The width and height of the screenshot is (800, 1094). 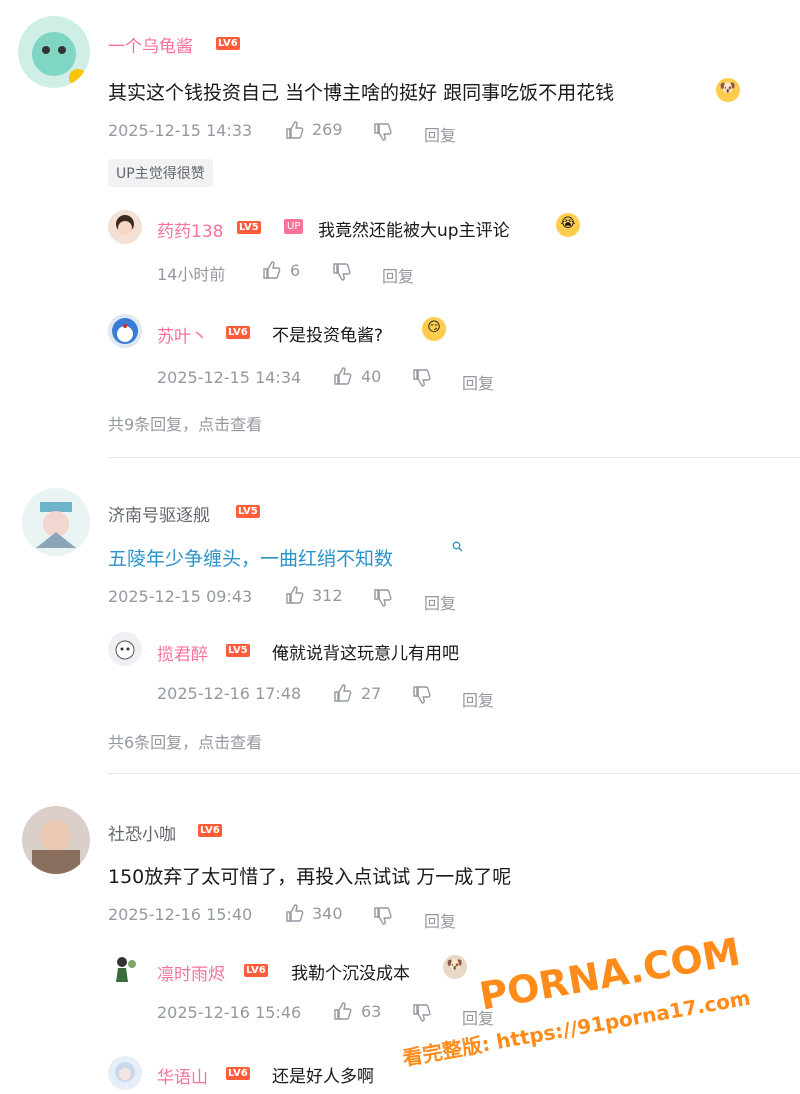 What do you see at coordinates (180, 914) in the screenshot?
I see `timestamp: 2025-12-16 15:40` at bounding box center [180, 914].